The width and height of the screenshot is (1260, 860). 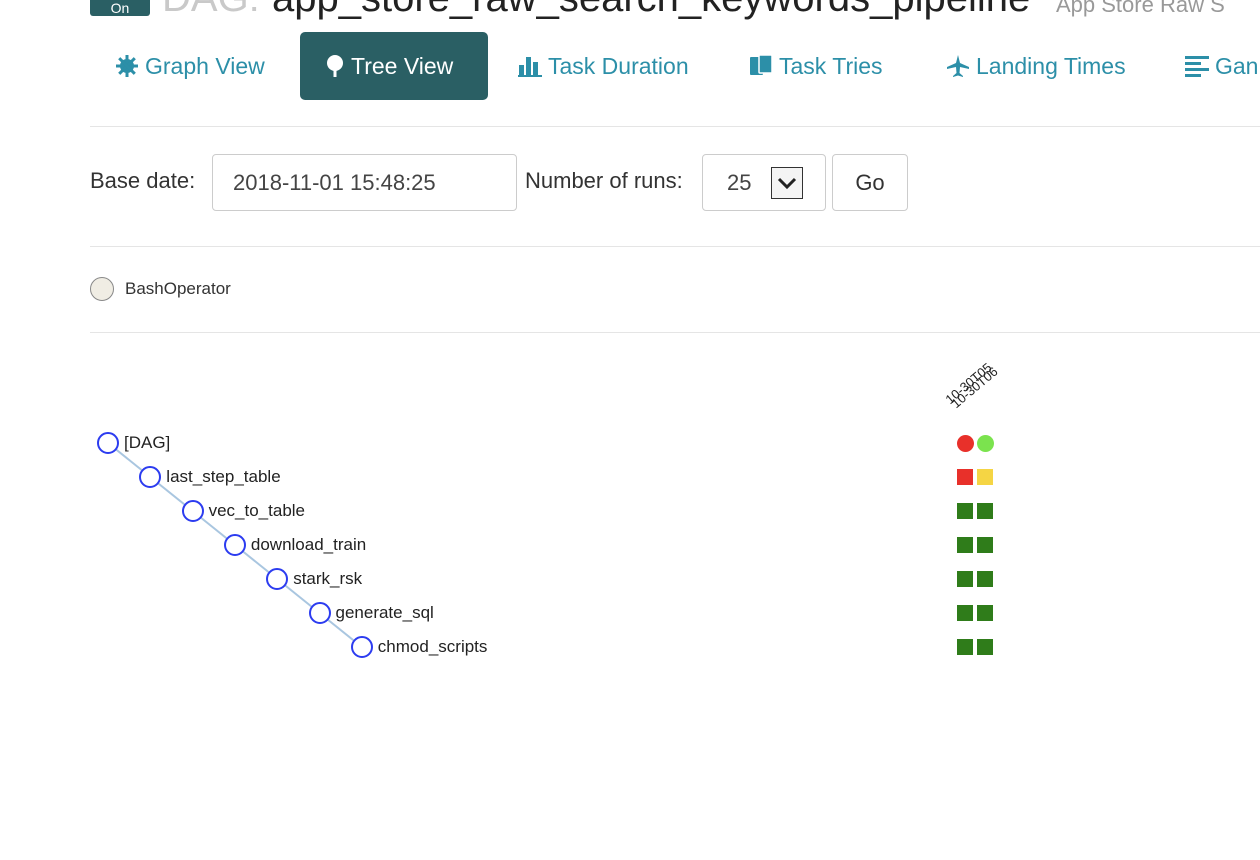 I want to click on dag-prefix: DAG:, so click(x=211, y=10).